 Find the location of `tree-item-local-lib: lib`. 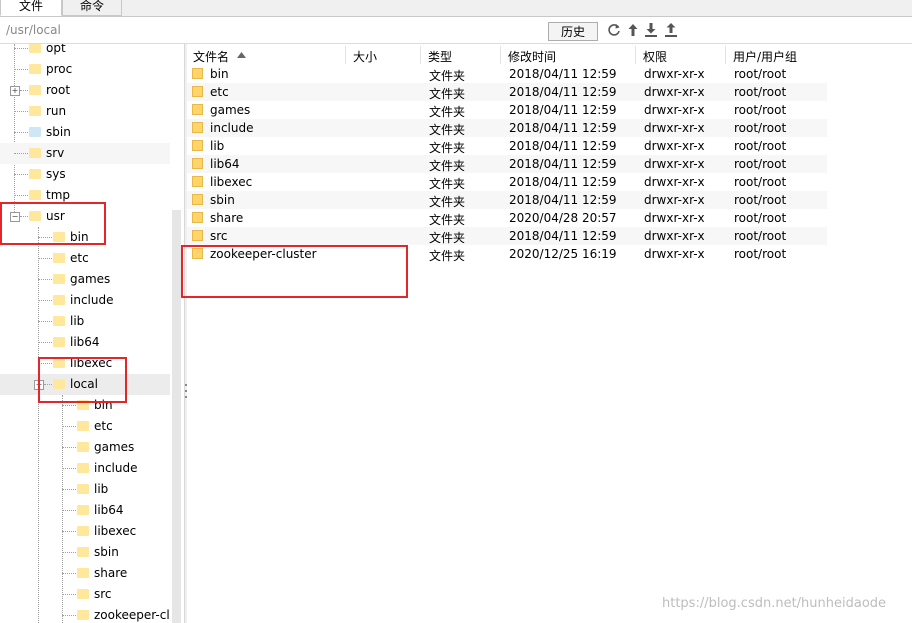

tree-item-local-lib: lib is located at coordinates (85, 489).